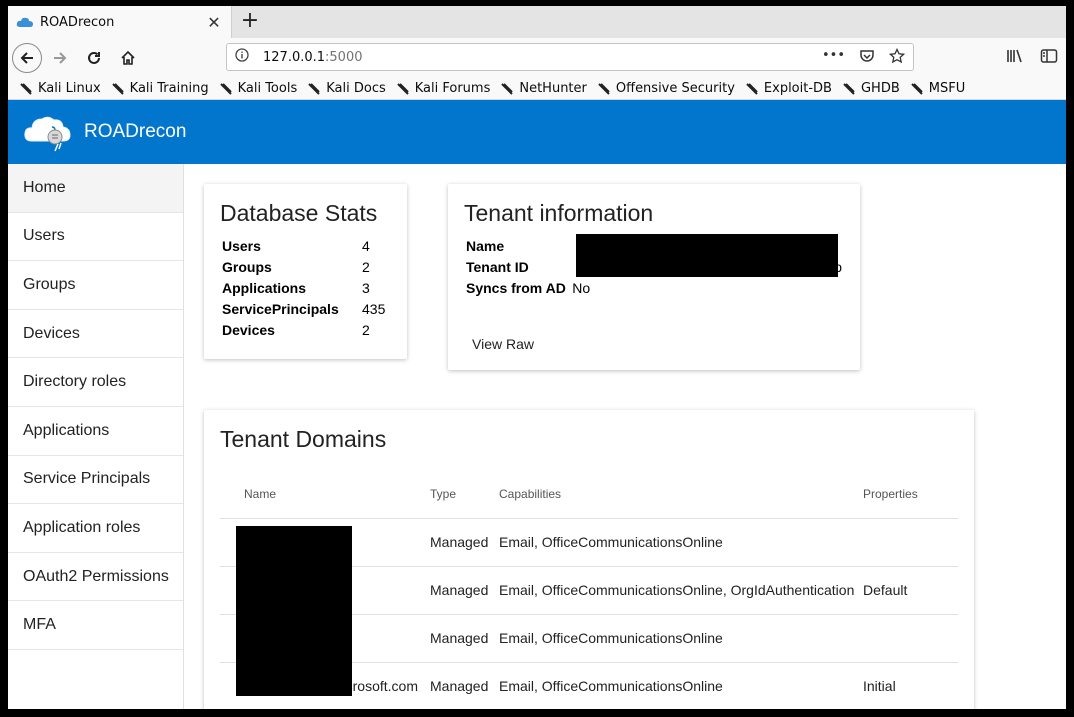  I want to click on bookmark-item: NetHunter, so click(543, 88).